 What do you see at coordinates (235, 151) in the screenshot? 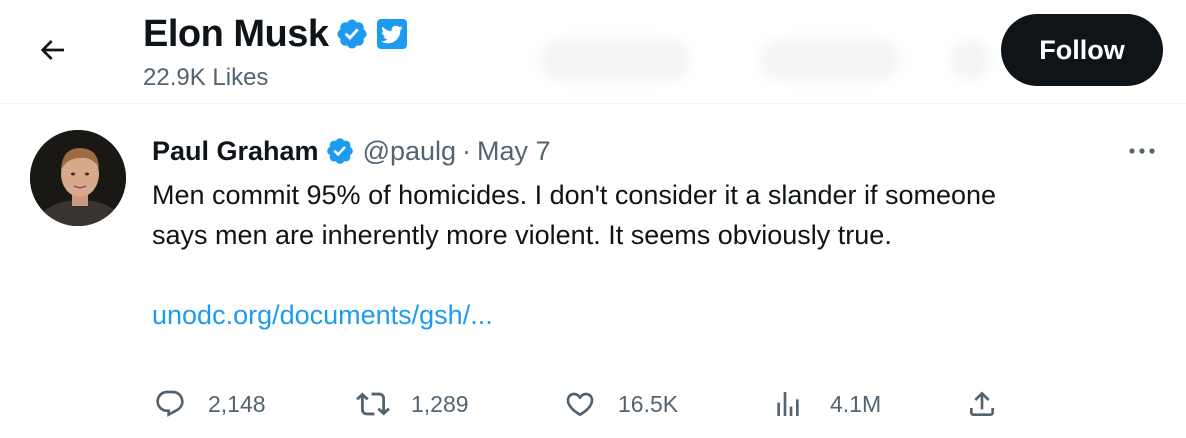
I see `author-name: Paul Graham` at bounding box center [235, 151].